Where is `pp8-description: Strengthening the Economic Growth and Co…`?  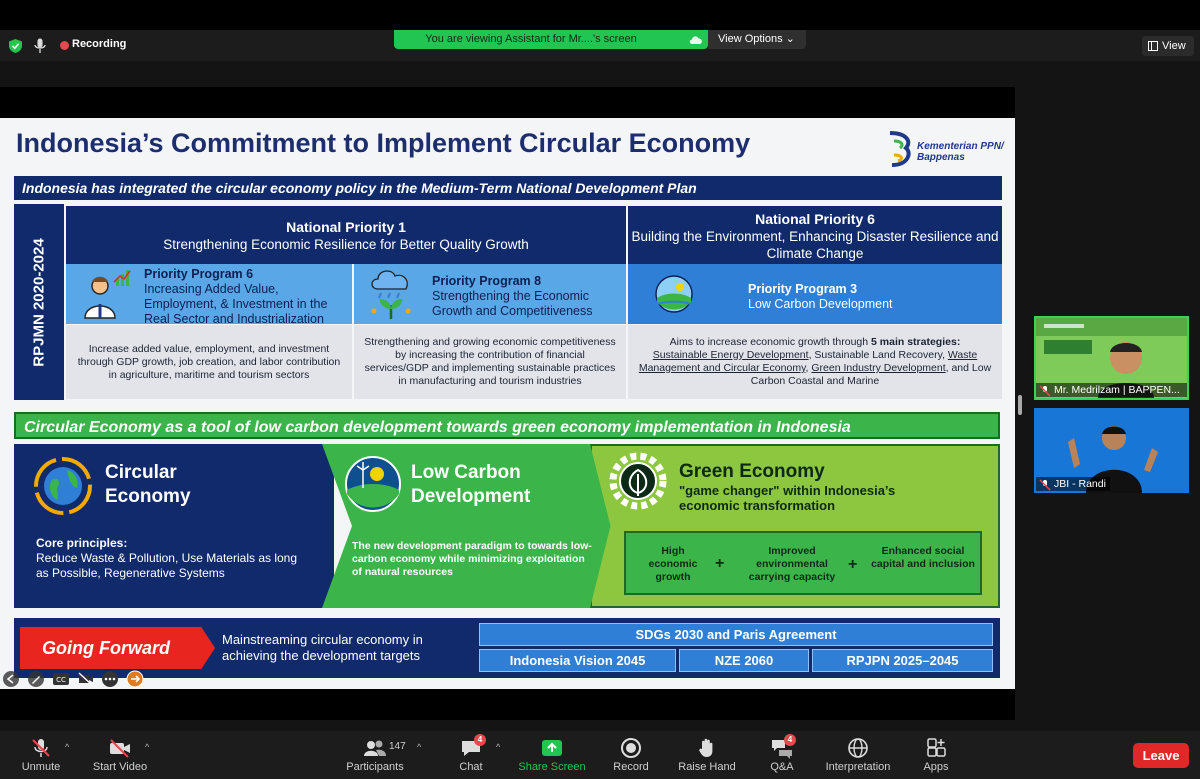
pp8-description: Strengthening the Economic Growth and Co… is located at coordinates (512, 303).